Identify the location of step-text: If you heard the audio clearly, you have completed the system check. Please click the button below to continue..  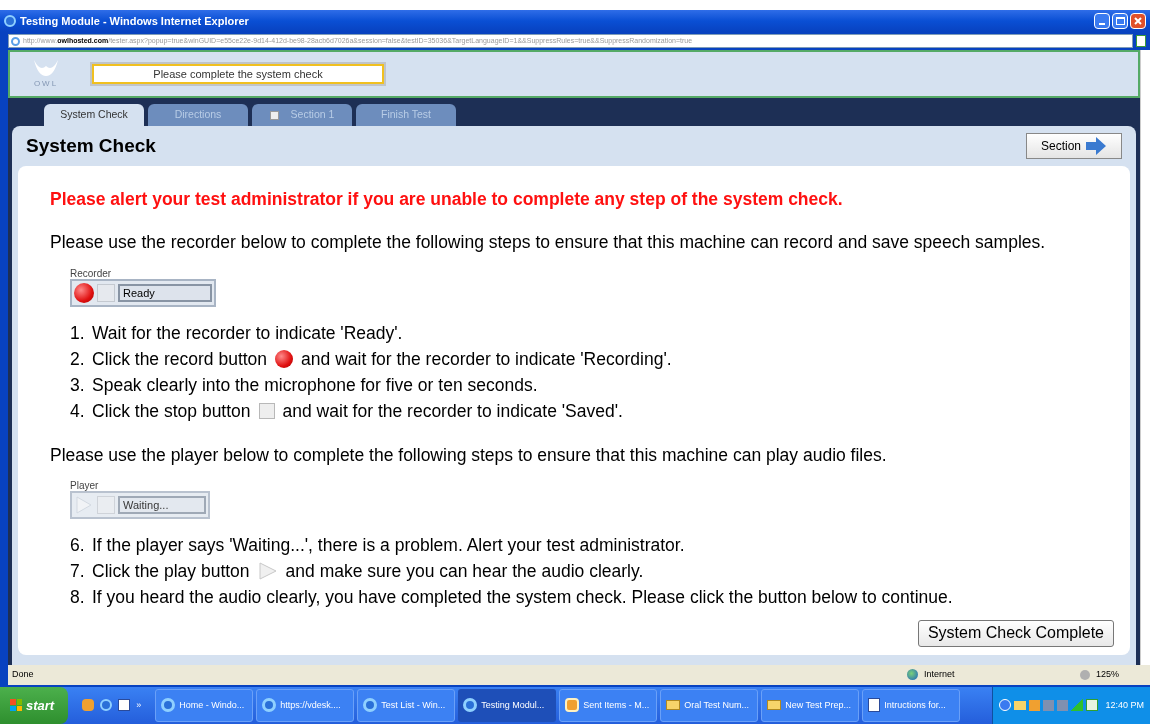
(522, 598).